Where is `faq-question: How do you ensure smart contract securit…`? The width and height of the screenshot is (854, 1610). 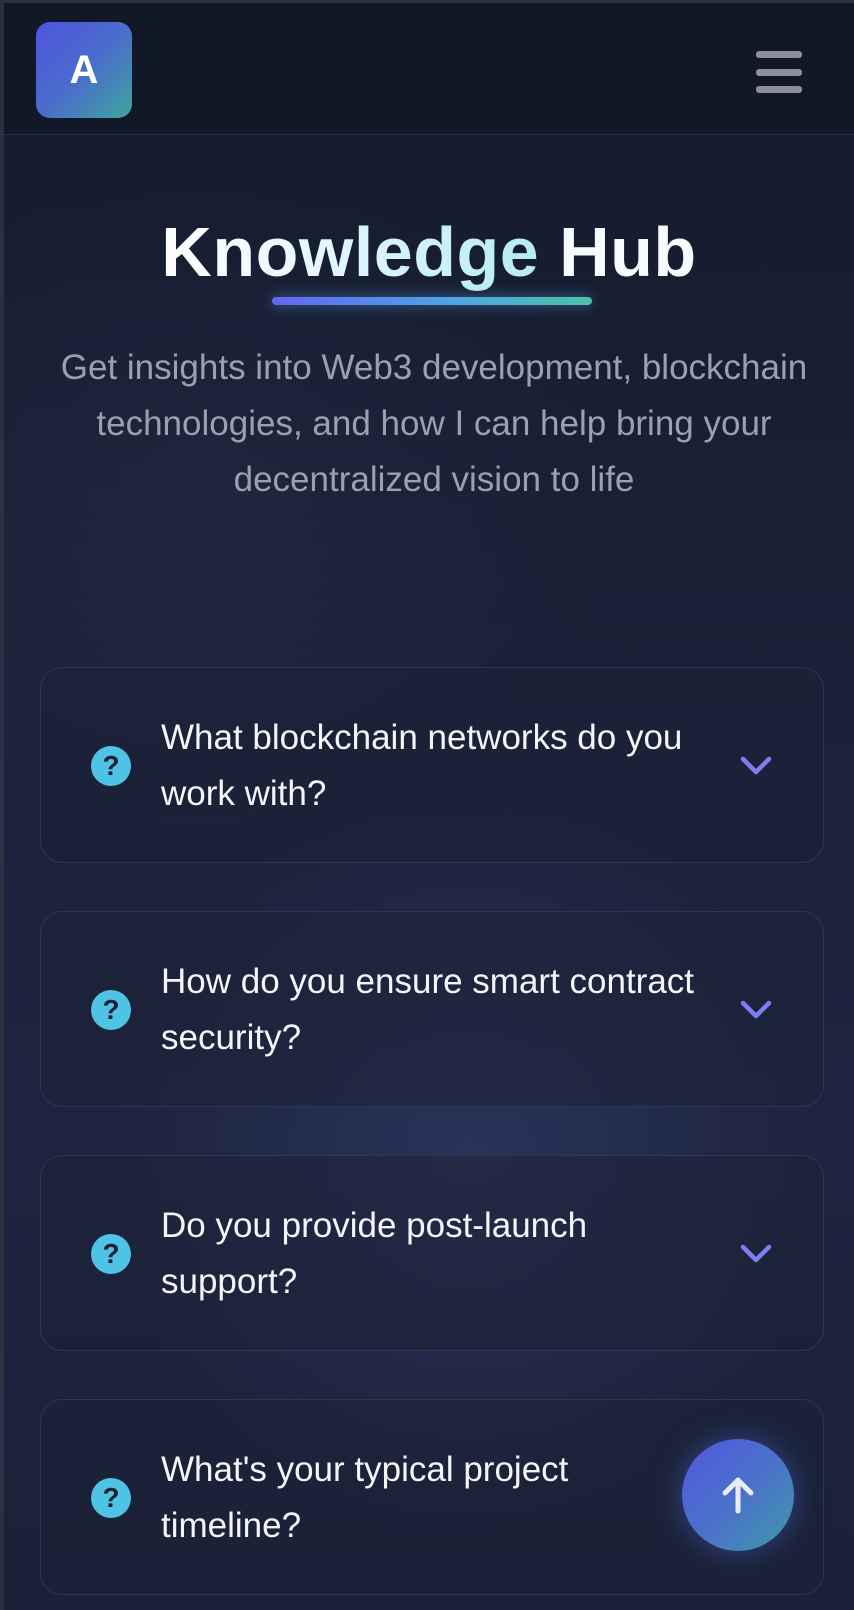
faq-question: How do you ensure smart contract securit… is located at coordinates (428, 1009).